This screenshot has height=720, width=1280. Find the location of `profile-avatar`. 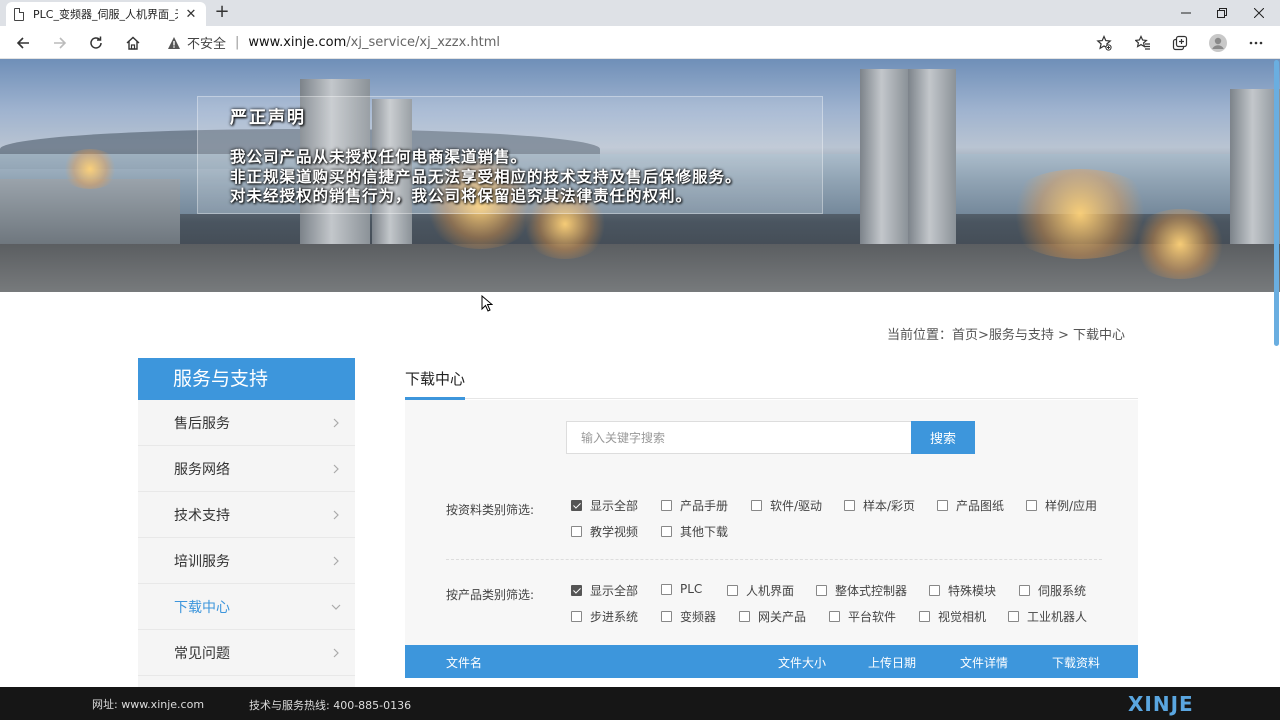

profile-avatar is located at coordinates (1218, 43).